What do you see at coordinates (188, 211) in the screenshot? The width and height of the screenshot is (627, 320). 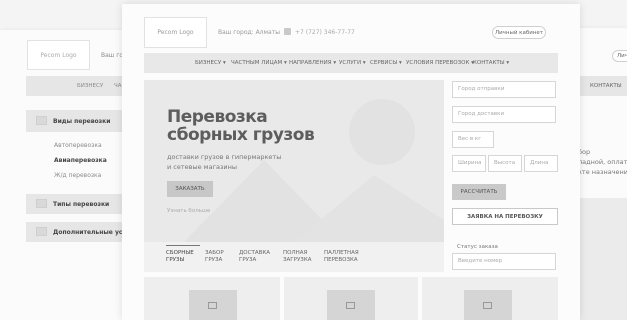 I see `learn-more-link: Узнать больше` at bounding box center [188, 211].